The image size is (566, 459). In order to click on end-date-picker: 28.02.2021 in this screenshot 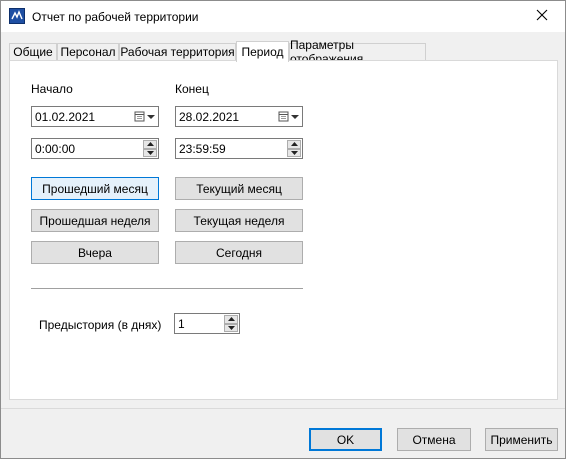, I will do `click(239, 116)`.